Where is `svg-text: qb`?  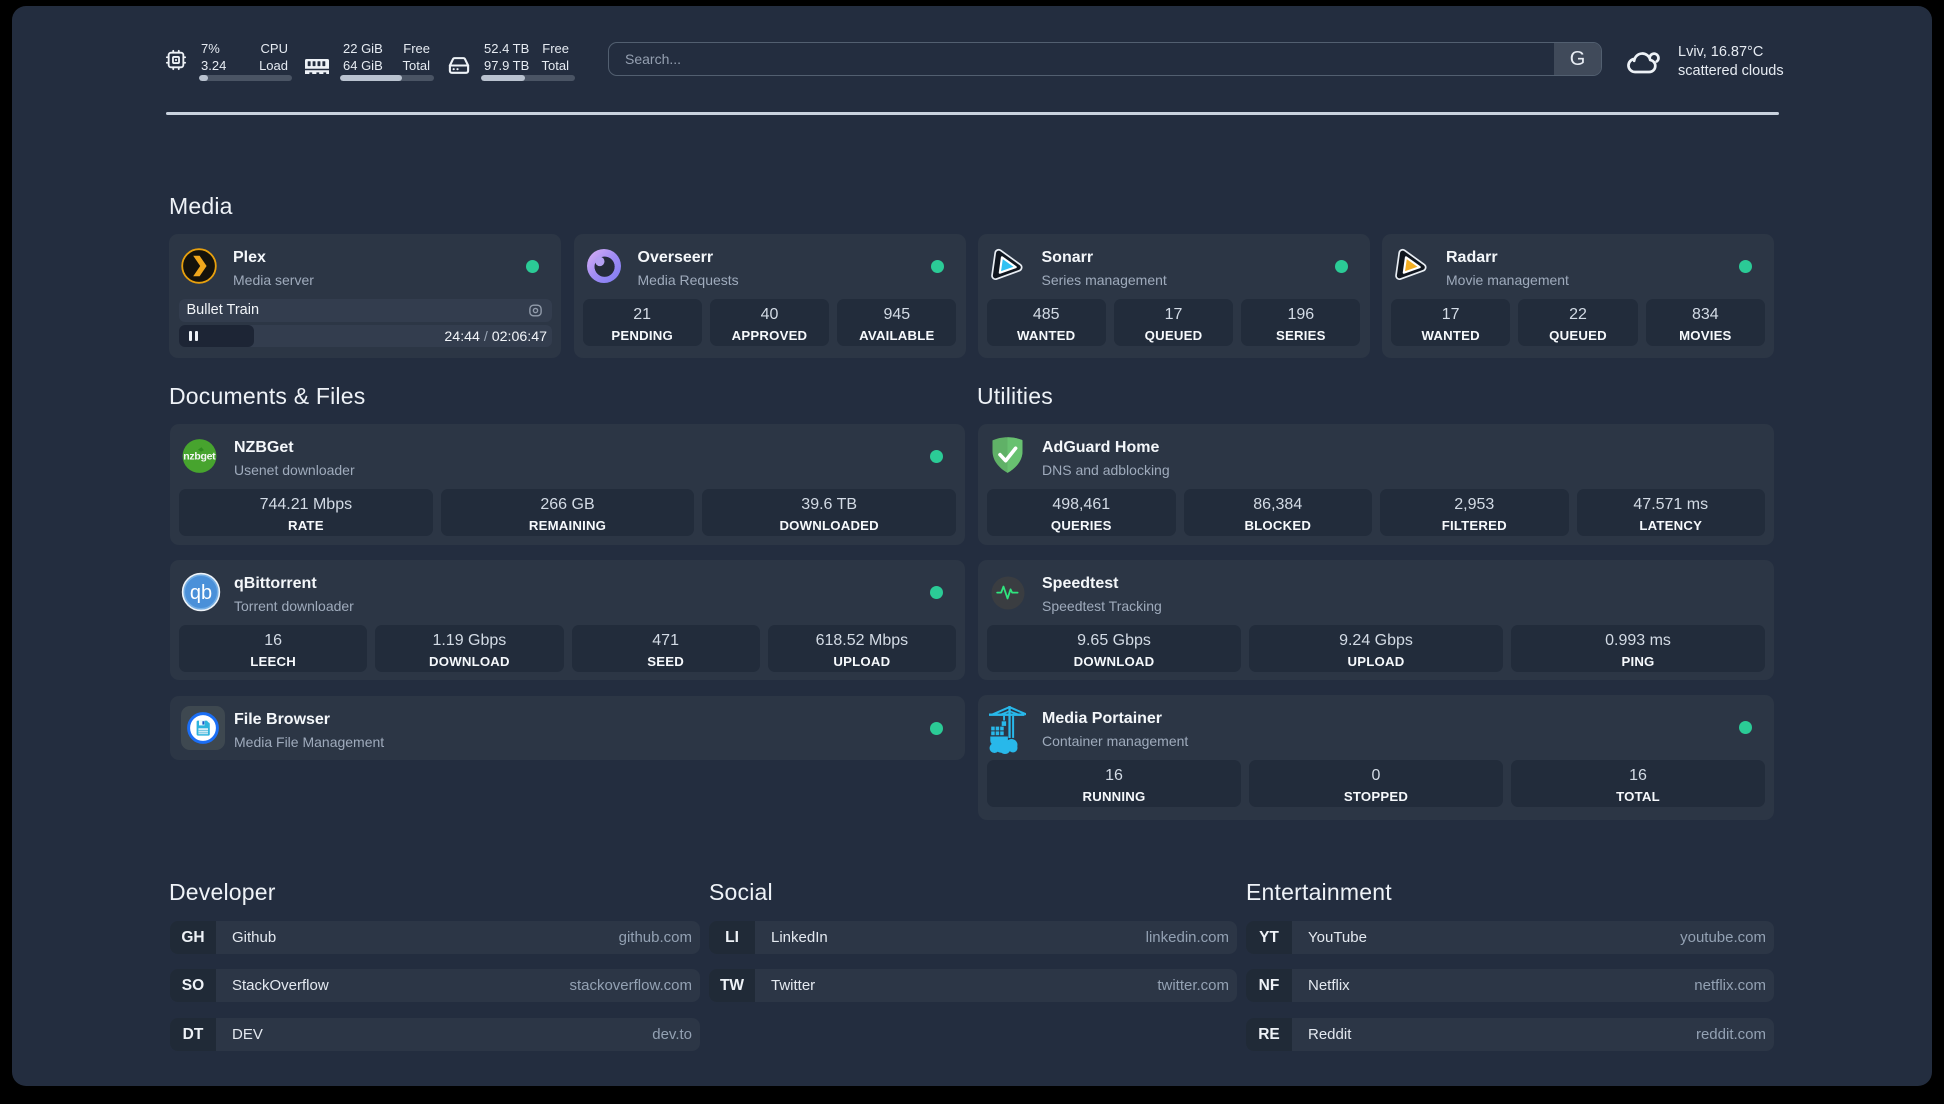
svg-text: qb is located at coordinates (201, 593).